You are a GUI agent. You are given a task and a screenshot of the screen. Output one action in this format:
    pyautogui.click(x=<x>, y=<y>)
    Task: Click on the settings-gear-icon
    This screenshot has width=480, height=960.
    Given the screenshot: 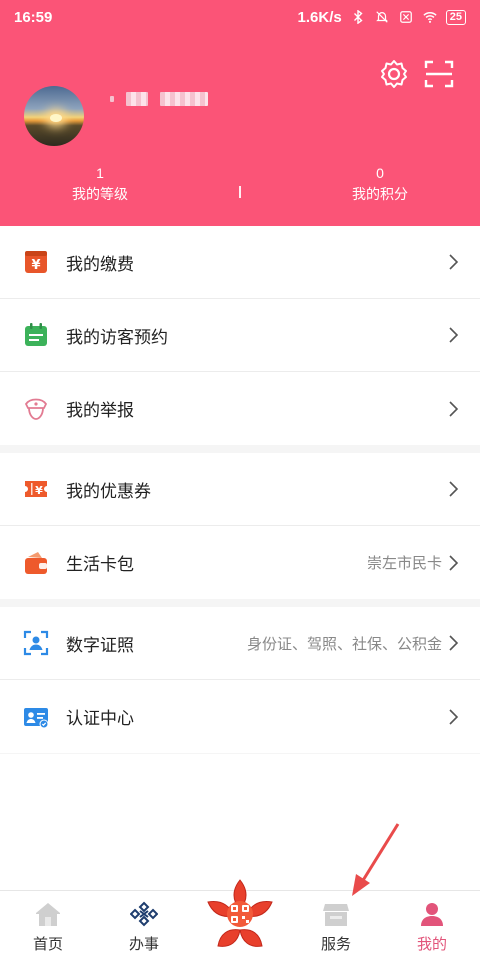 What is the action you would take?
    pyautogui.click(x=394, y=74)
    